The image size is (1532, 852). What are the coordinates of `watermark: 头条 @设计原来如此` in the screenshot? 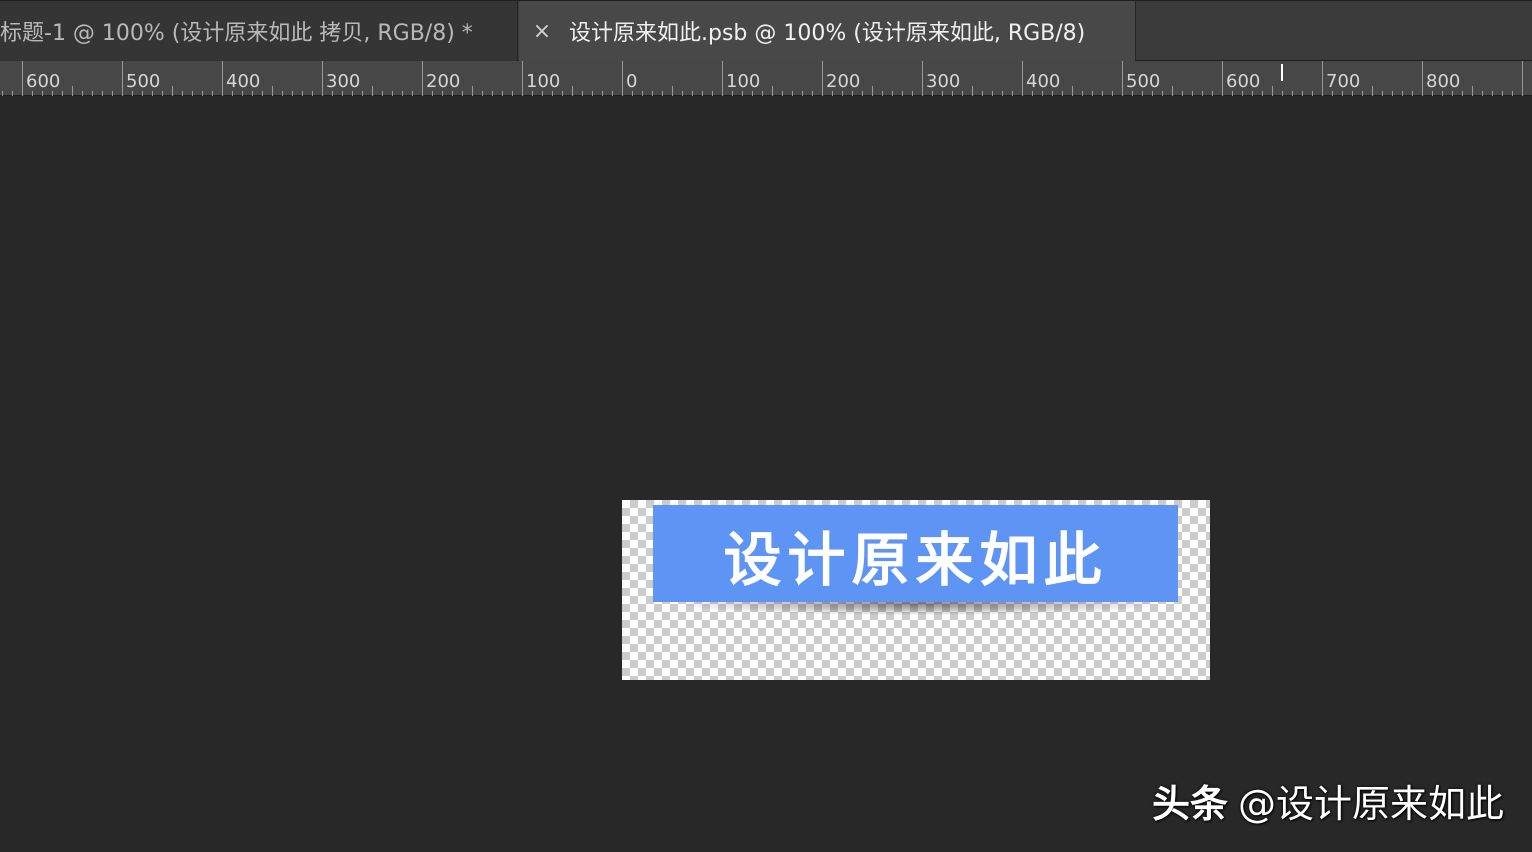 It's located at (1328, 800).